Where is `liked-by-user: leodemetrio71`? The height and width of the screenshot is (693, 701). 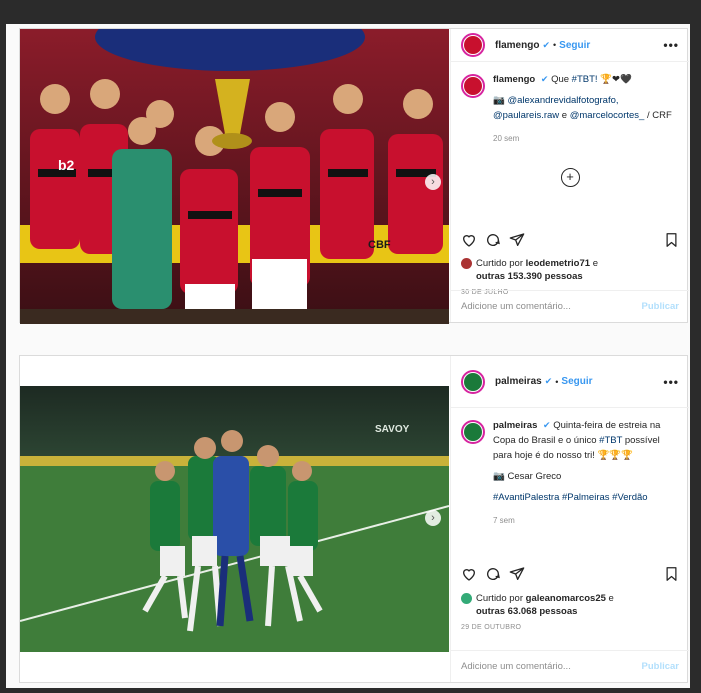 liked-by-user: leodemetrio71 is located at coordinates (558, 263).